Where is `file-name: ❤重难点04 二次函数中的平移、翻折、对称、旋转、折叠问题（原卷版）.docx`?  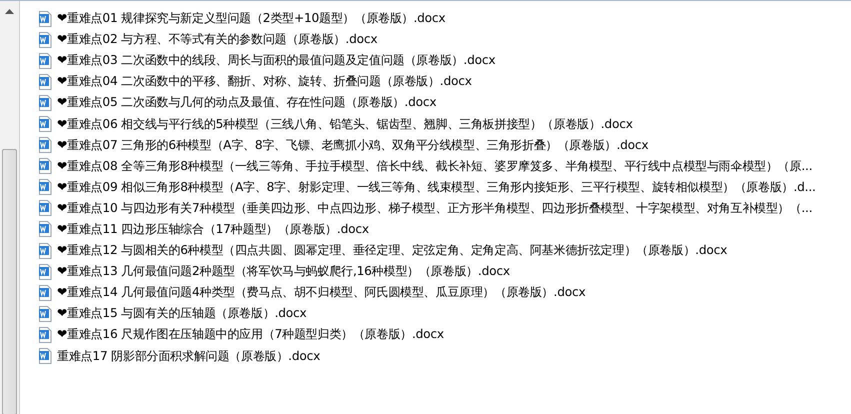
file-name: ❤重难点04 二次函数中的平移、翻折、对称、旋转、折叠问题（原卷版）.docx is located at coordinates (264, 81).